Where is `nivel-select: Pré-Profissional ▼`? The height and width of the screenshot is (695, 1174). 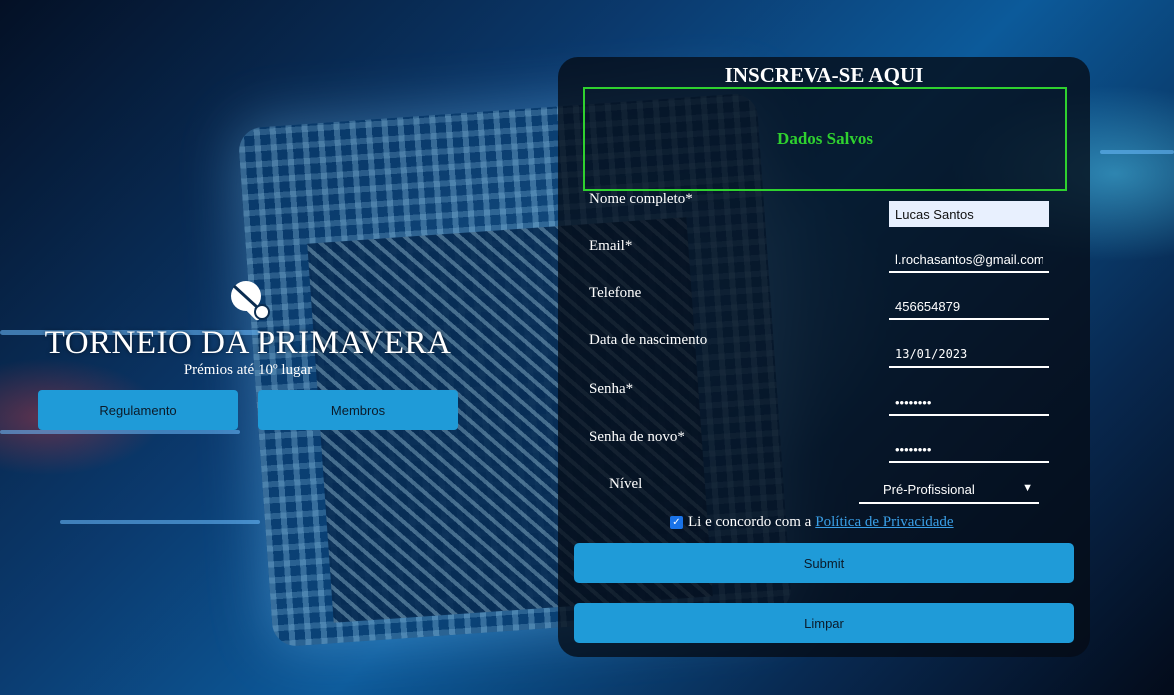 nivel-select: Pré-Profissional ▼ is located at coordinates (949, 490).